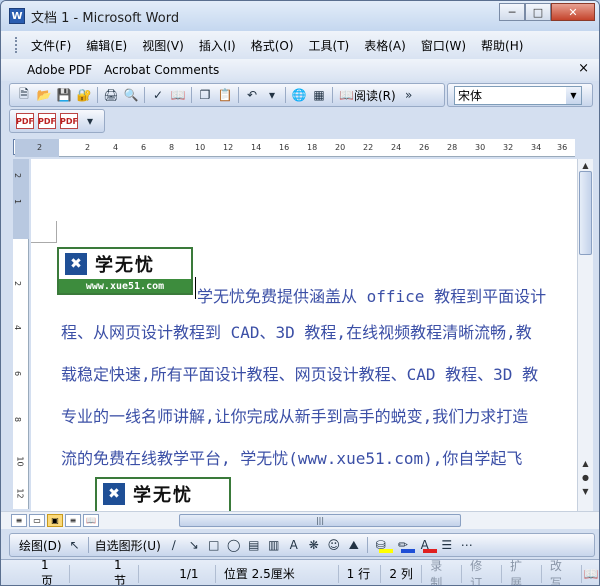 This screenshot has height=586, width=600. Describe the element at coordinates (585, 491) in the screenshot. I see `next-page-icon: ▼` at that location.